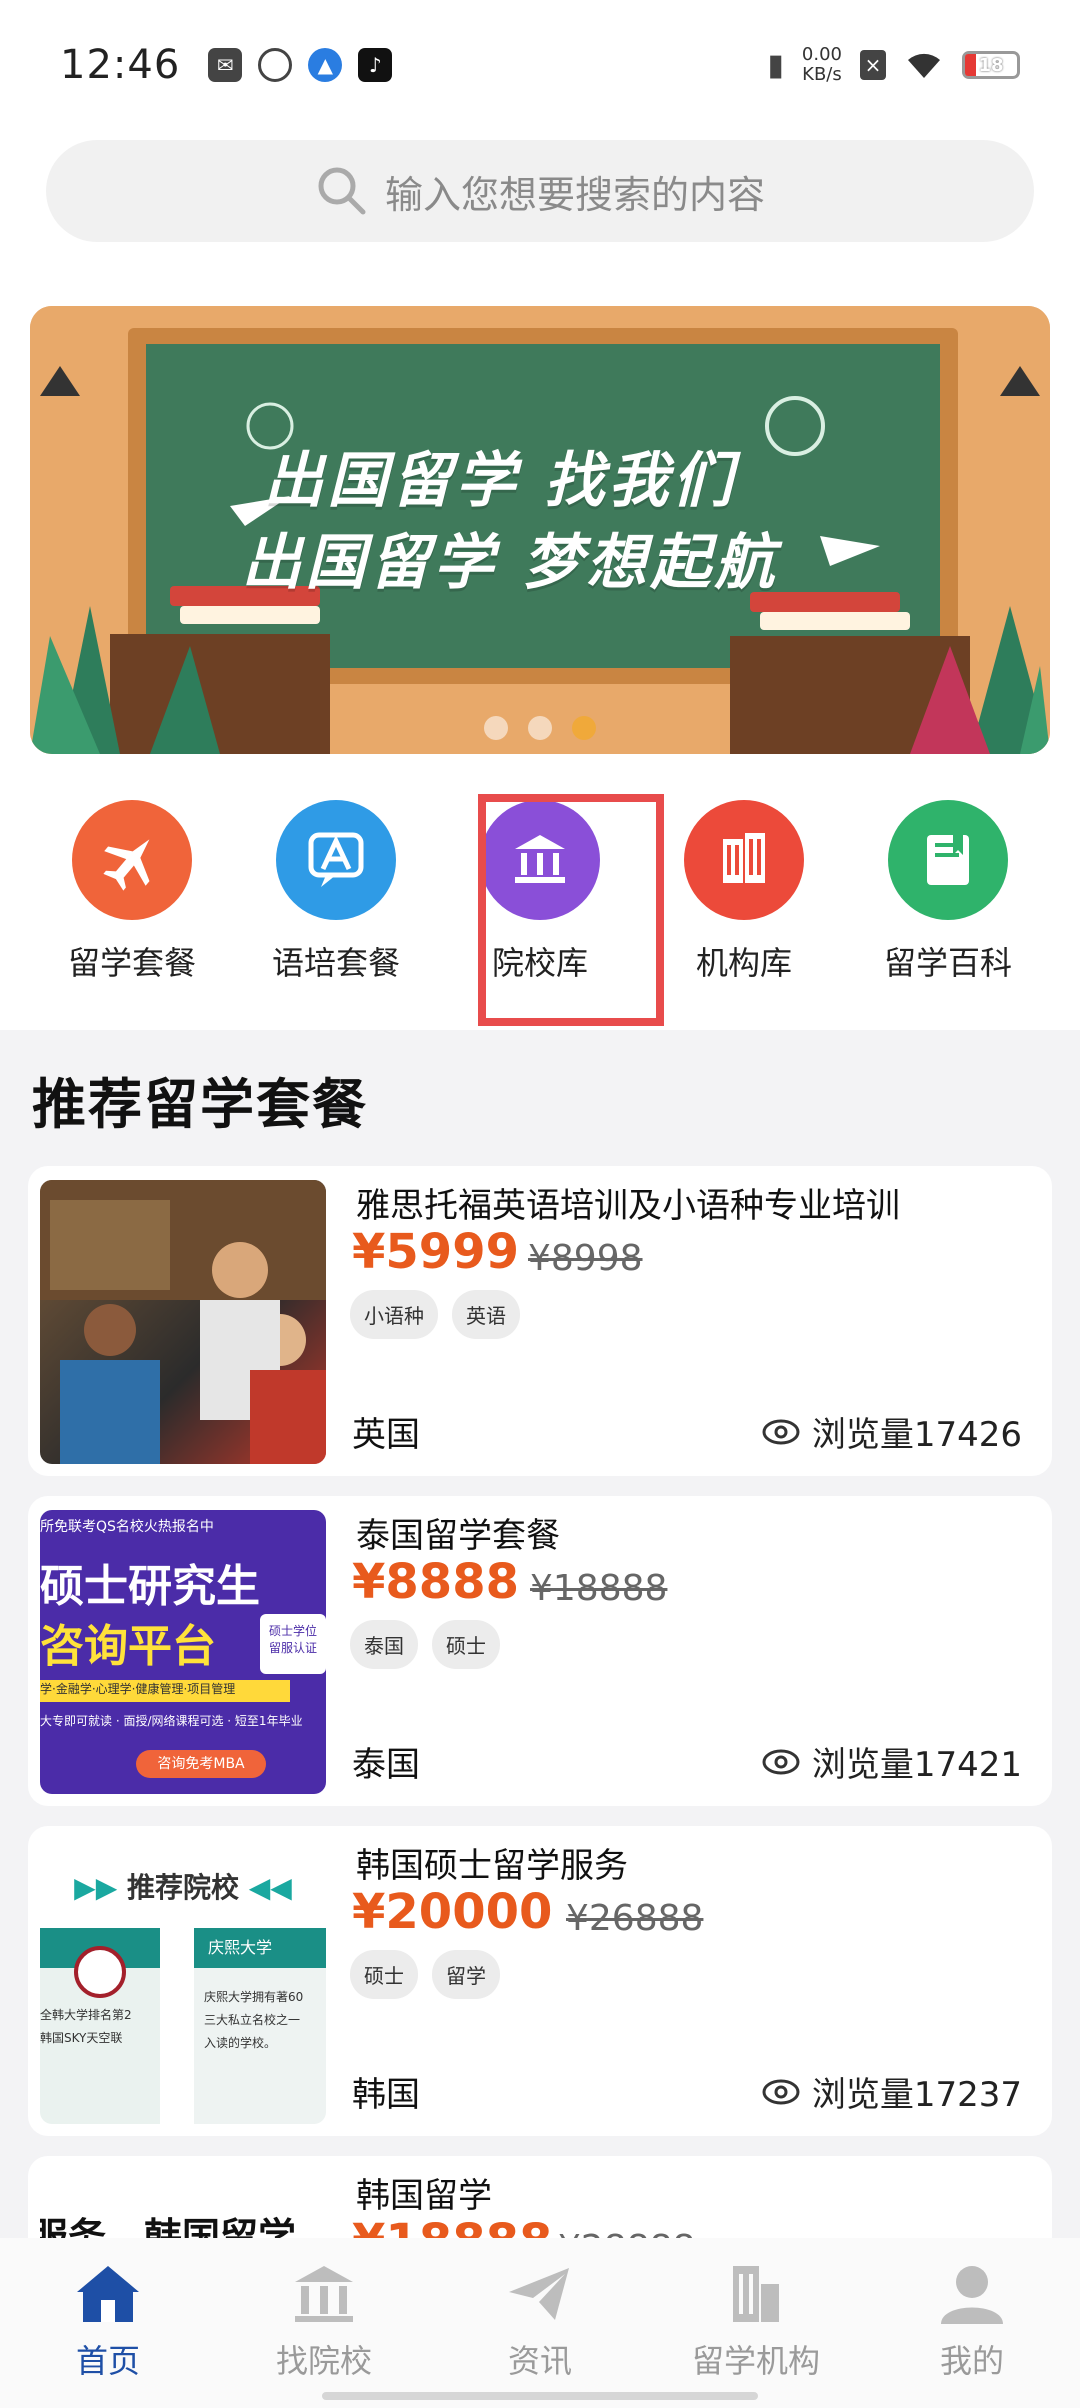  I want to click on nav-news: 资讯, so click(540, 2335).